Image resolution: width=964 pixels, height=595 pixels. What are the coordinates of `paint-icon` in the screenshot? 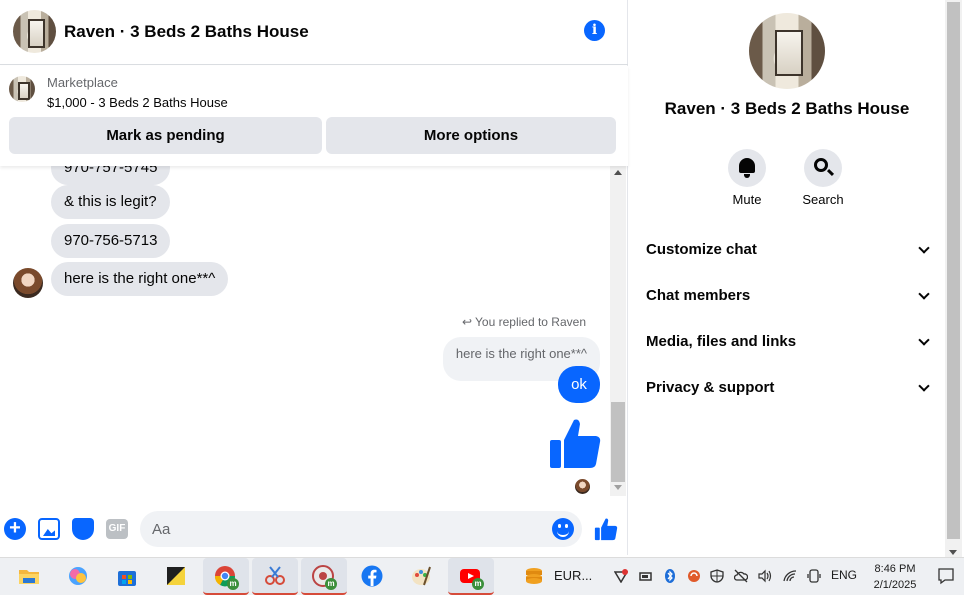 It's located at (421, 576).